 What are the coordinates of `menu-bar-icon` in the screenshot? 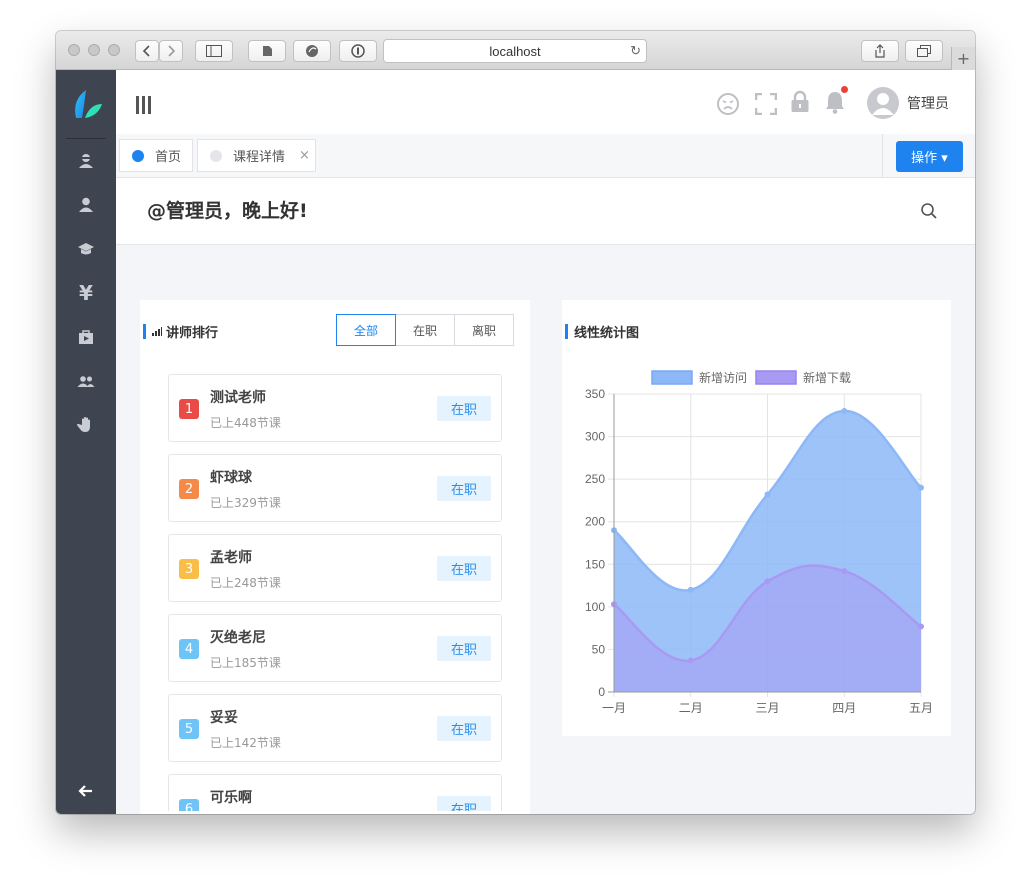 It's located at (143, 105).